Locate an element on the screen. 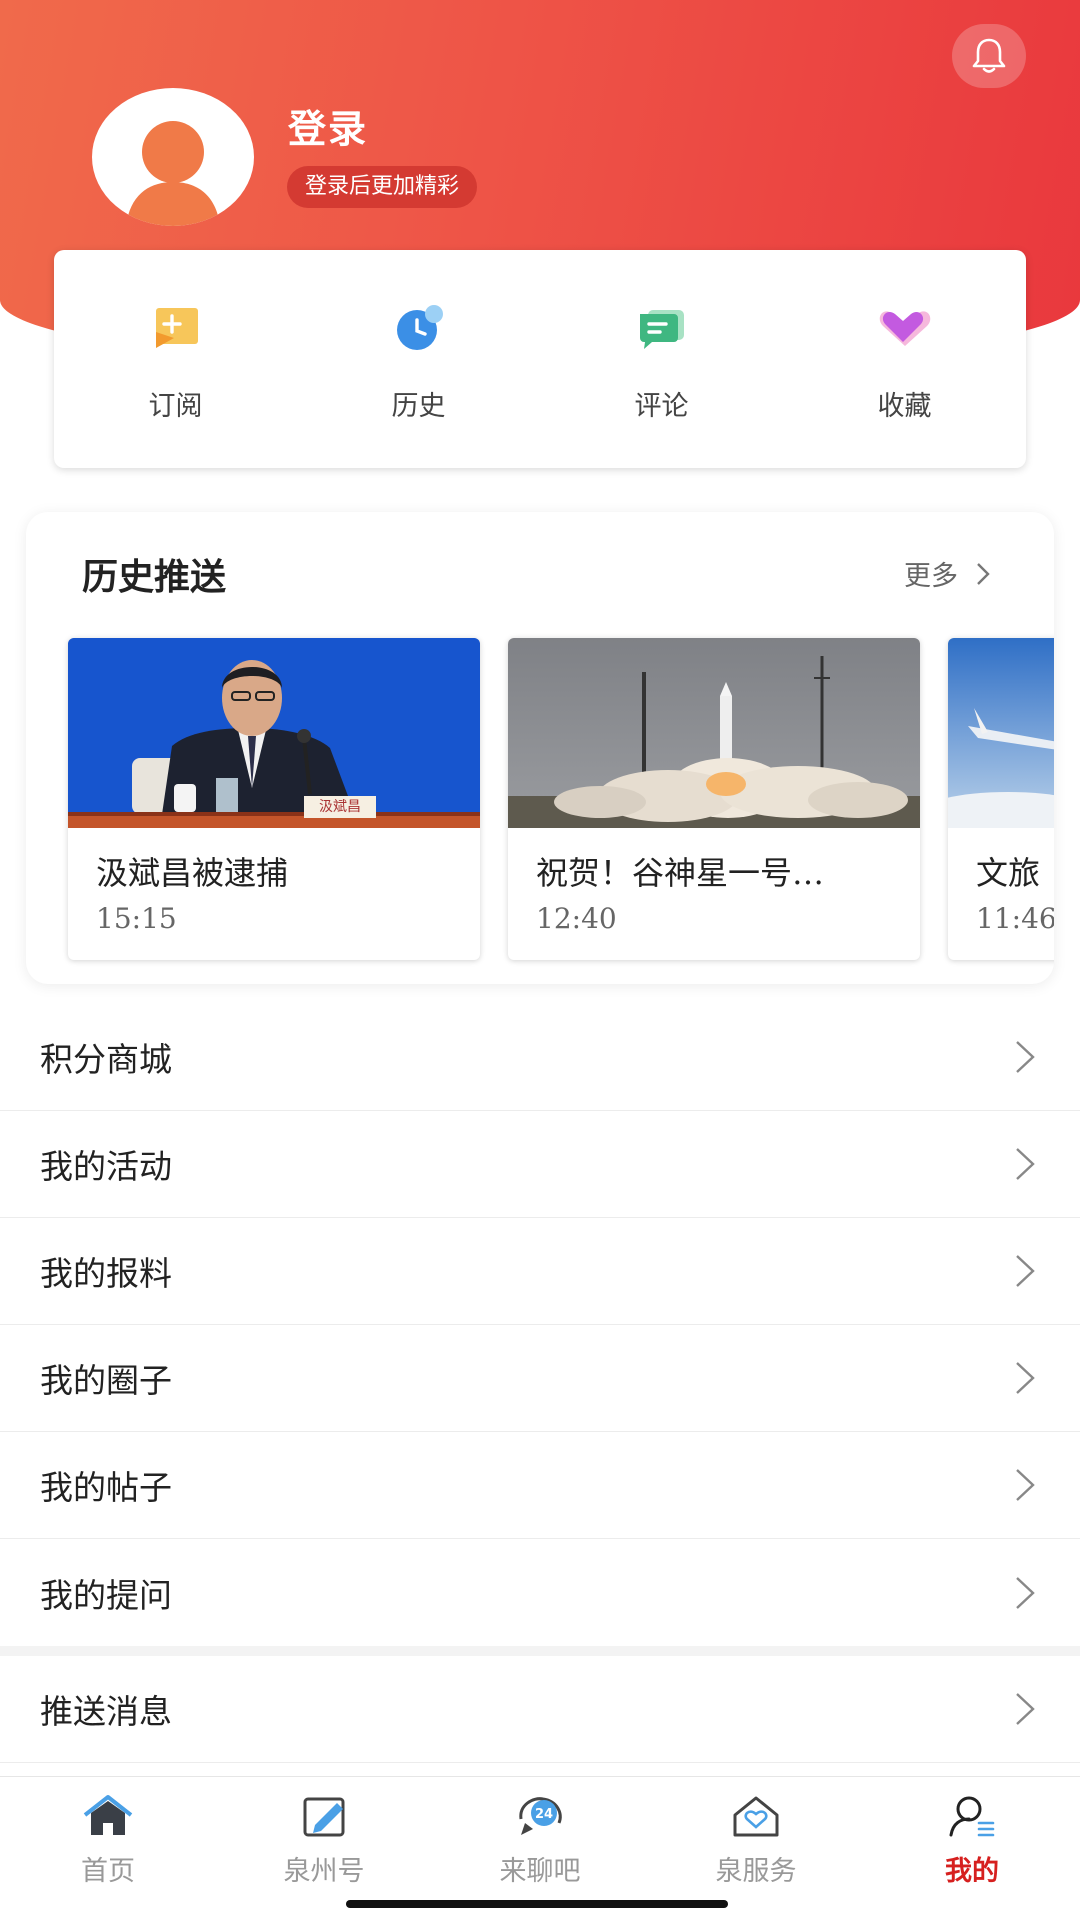 Image resolution: width=1080 pixels, height=1920 pixels. avatar is located at coordinates (173, 157).